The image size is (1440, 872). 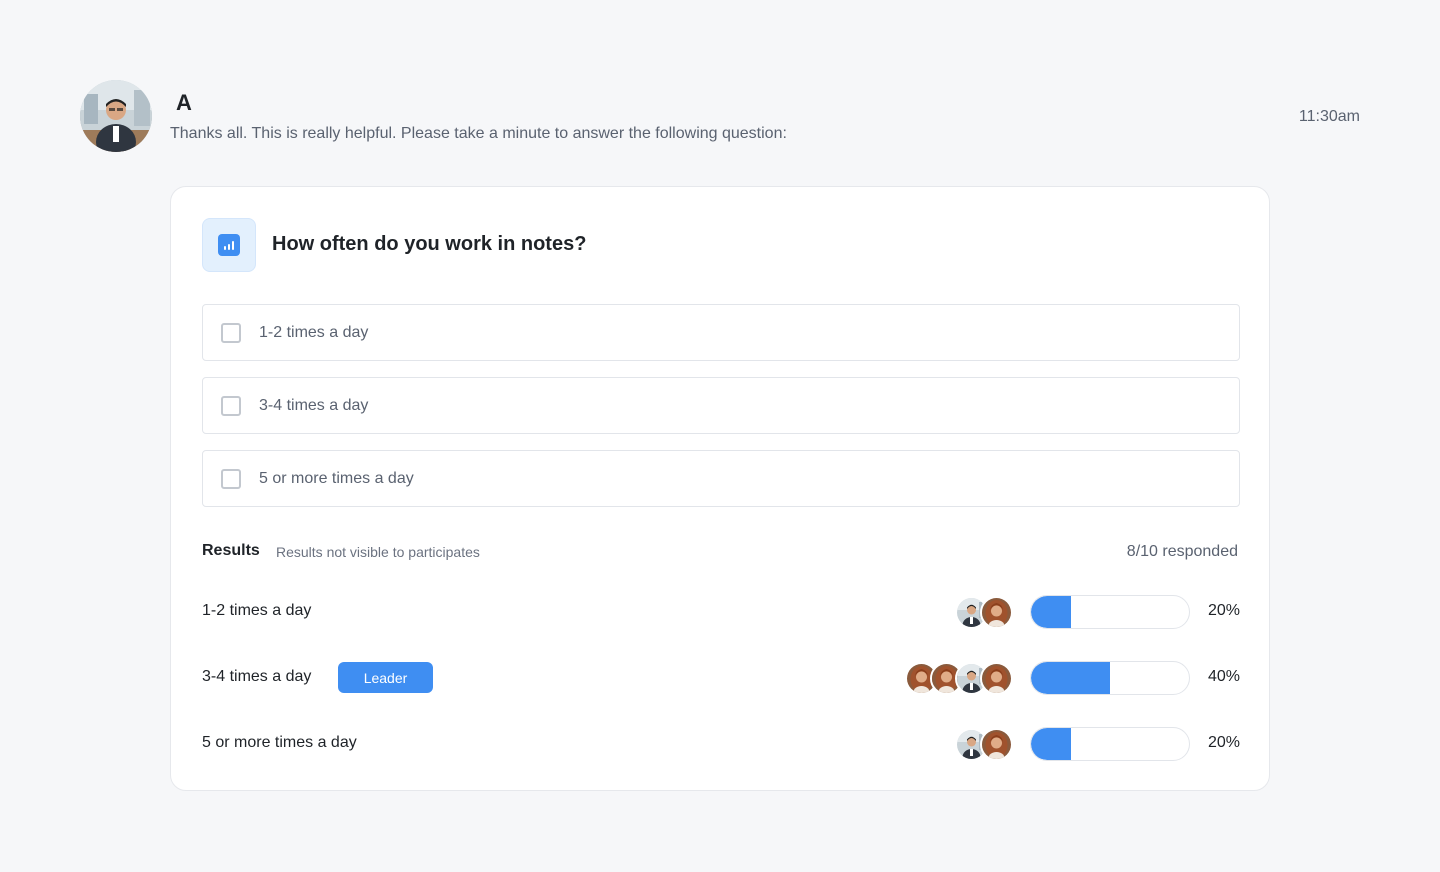 What do you see at coordinates (184, 102) in the screenshot?
I see `sender-name: A` at bounding box center [184, 102].